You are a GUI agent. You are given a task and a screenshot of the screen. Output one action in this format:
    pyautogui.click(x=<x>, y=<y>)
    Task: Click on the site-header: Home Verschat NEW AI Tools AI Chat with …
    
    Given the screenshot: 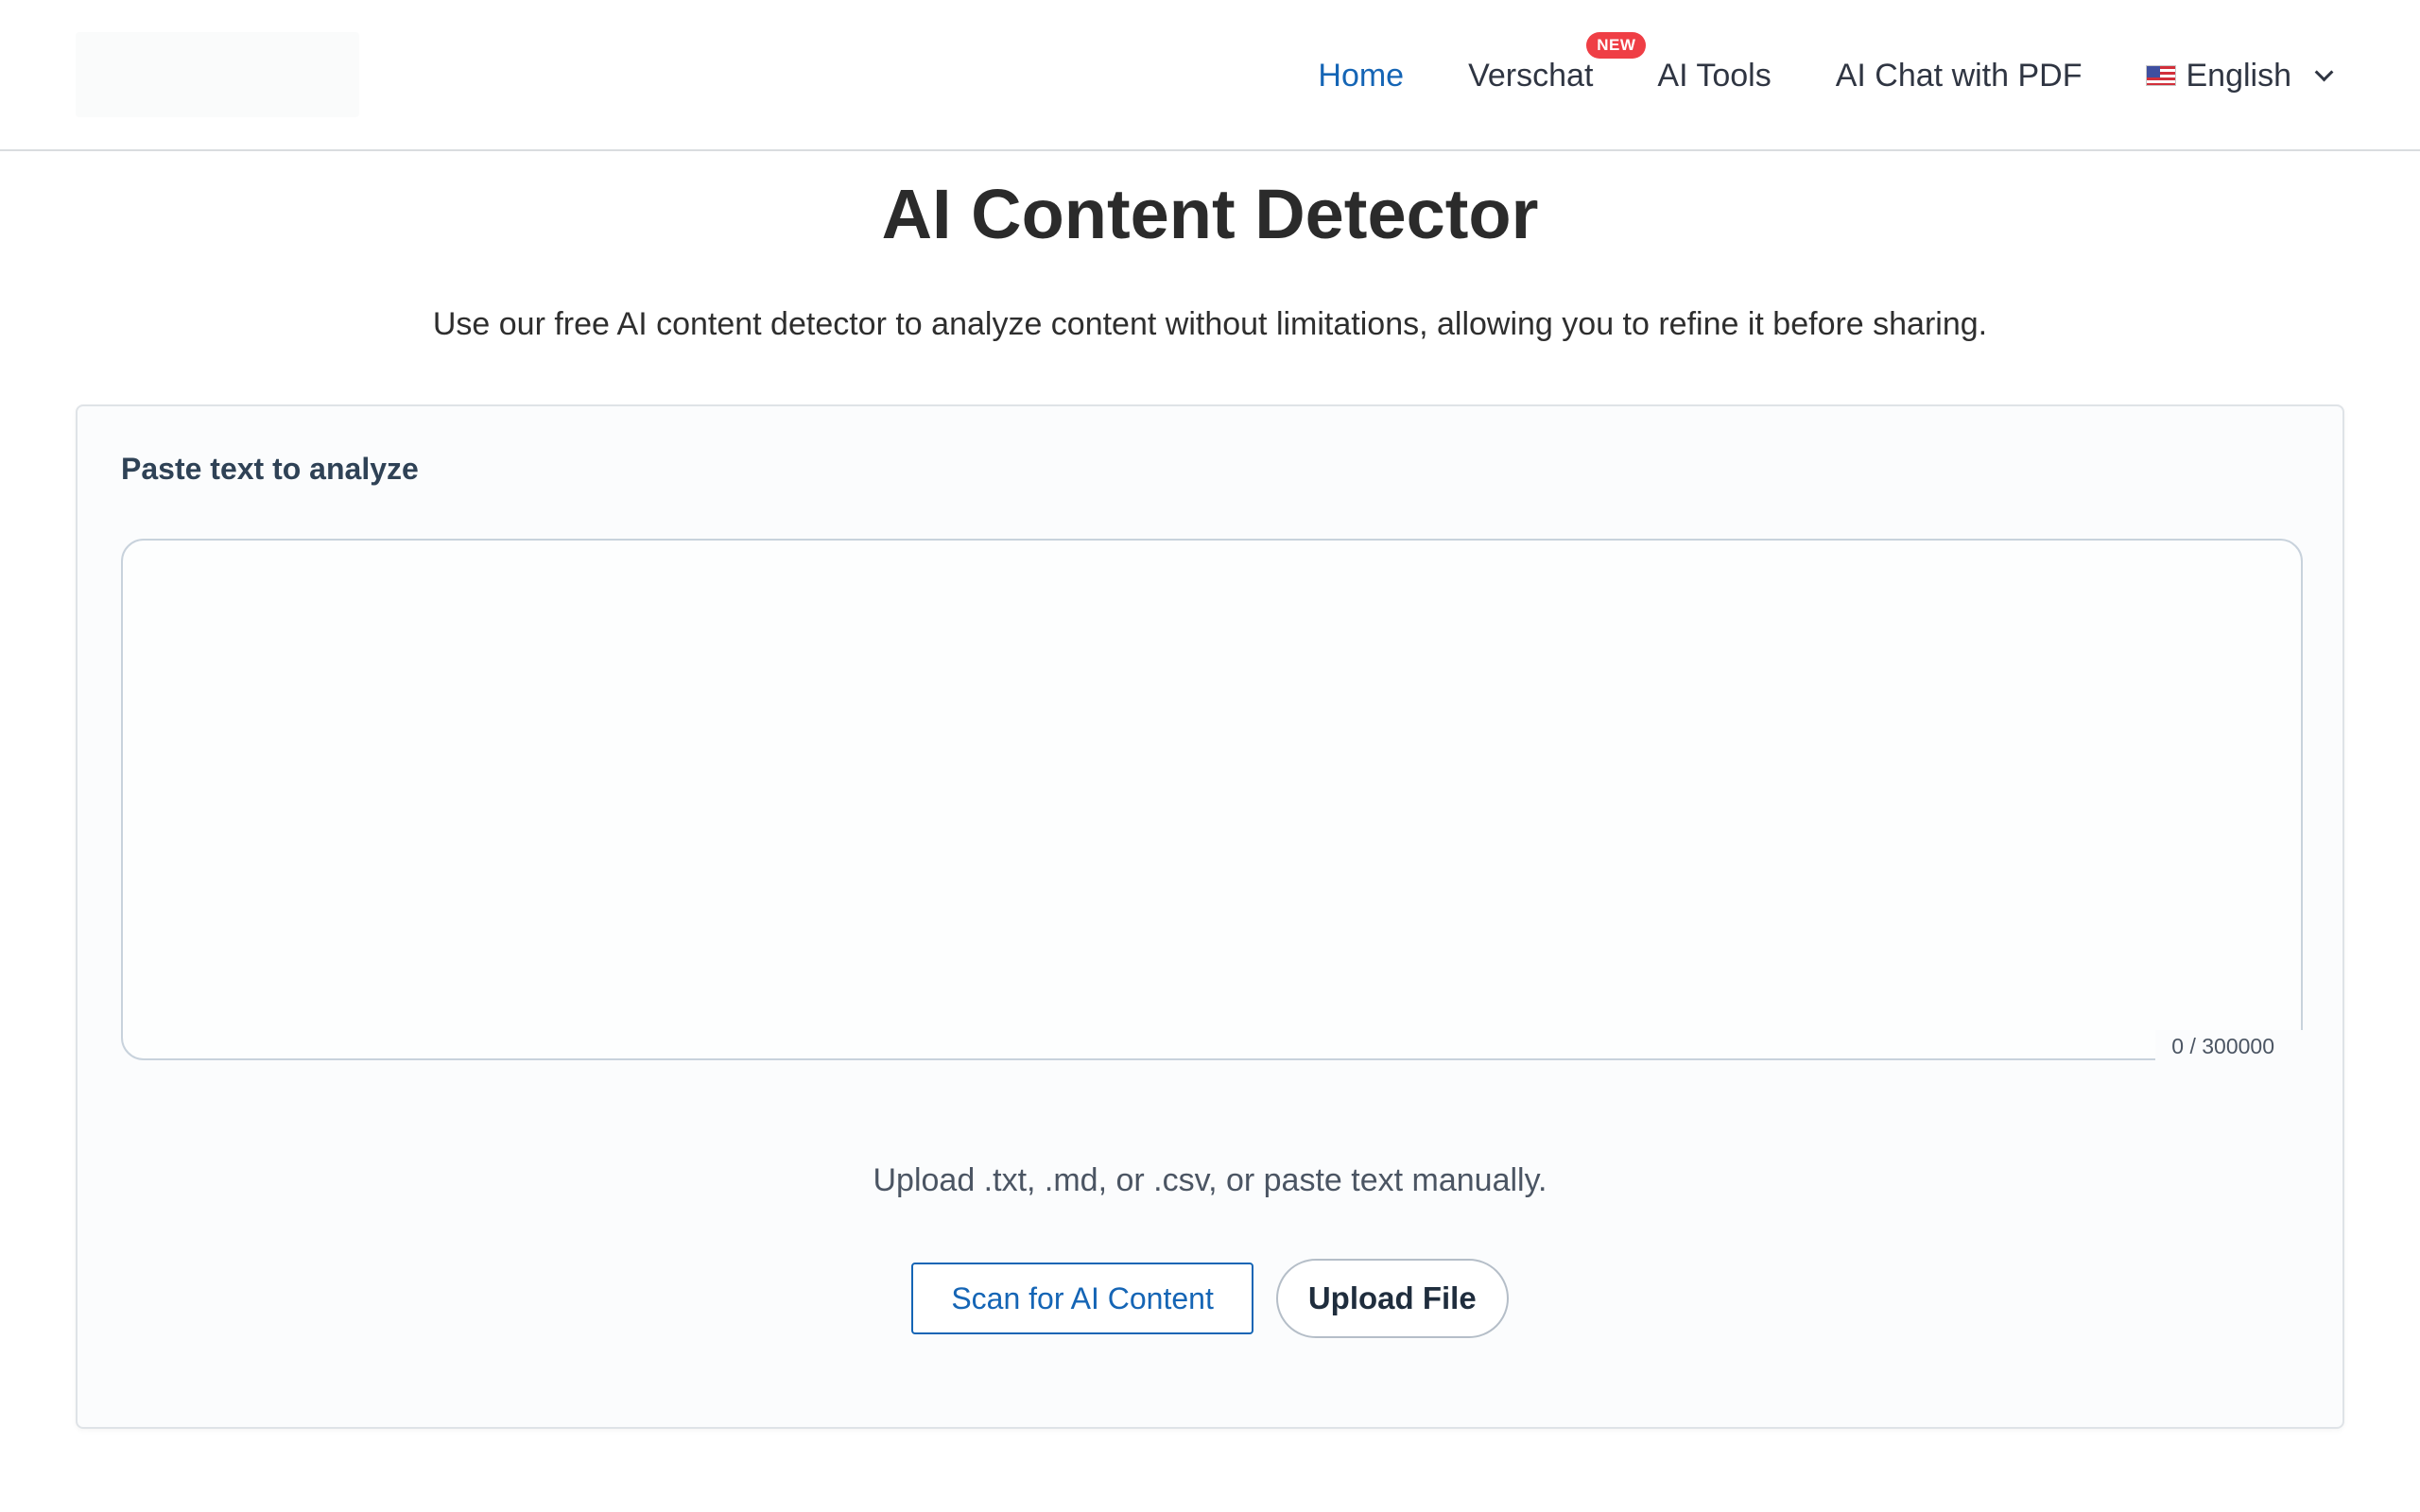 What is the action you would take?
    pyautogui.click(x=1210, y=75)
    